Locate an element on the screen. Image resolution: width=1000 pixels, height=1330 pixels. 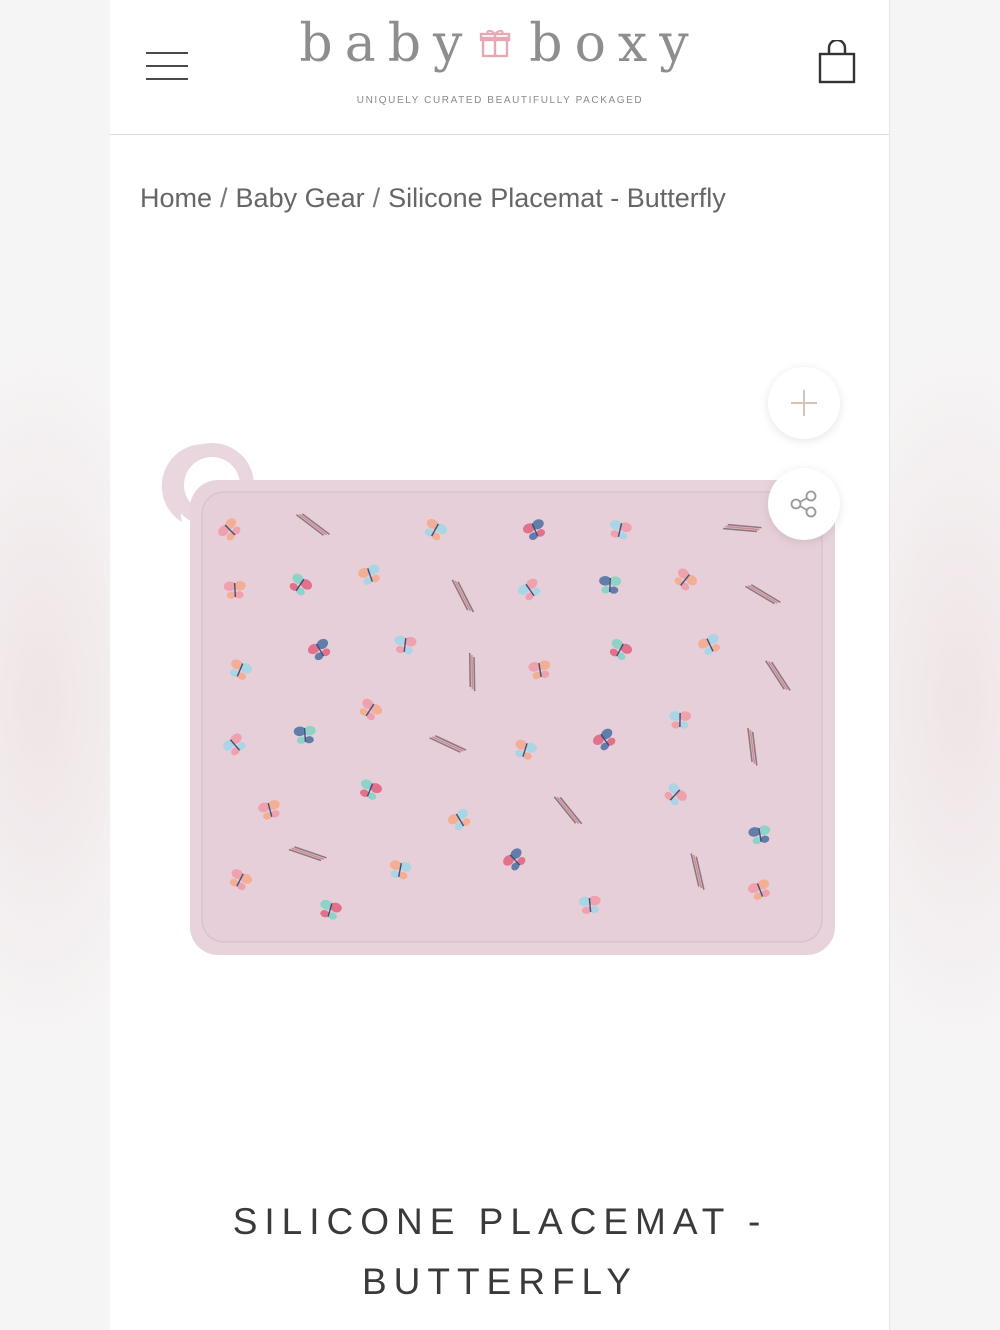
breadcrumb-current: Silicone Placemat - Butterfly is located at coordinates (557, 198).